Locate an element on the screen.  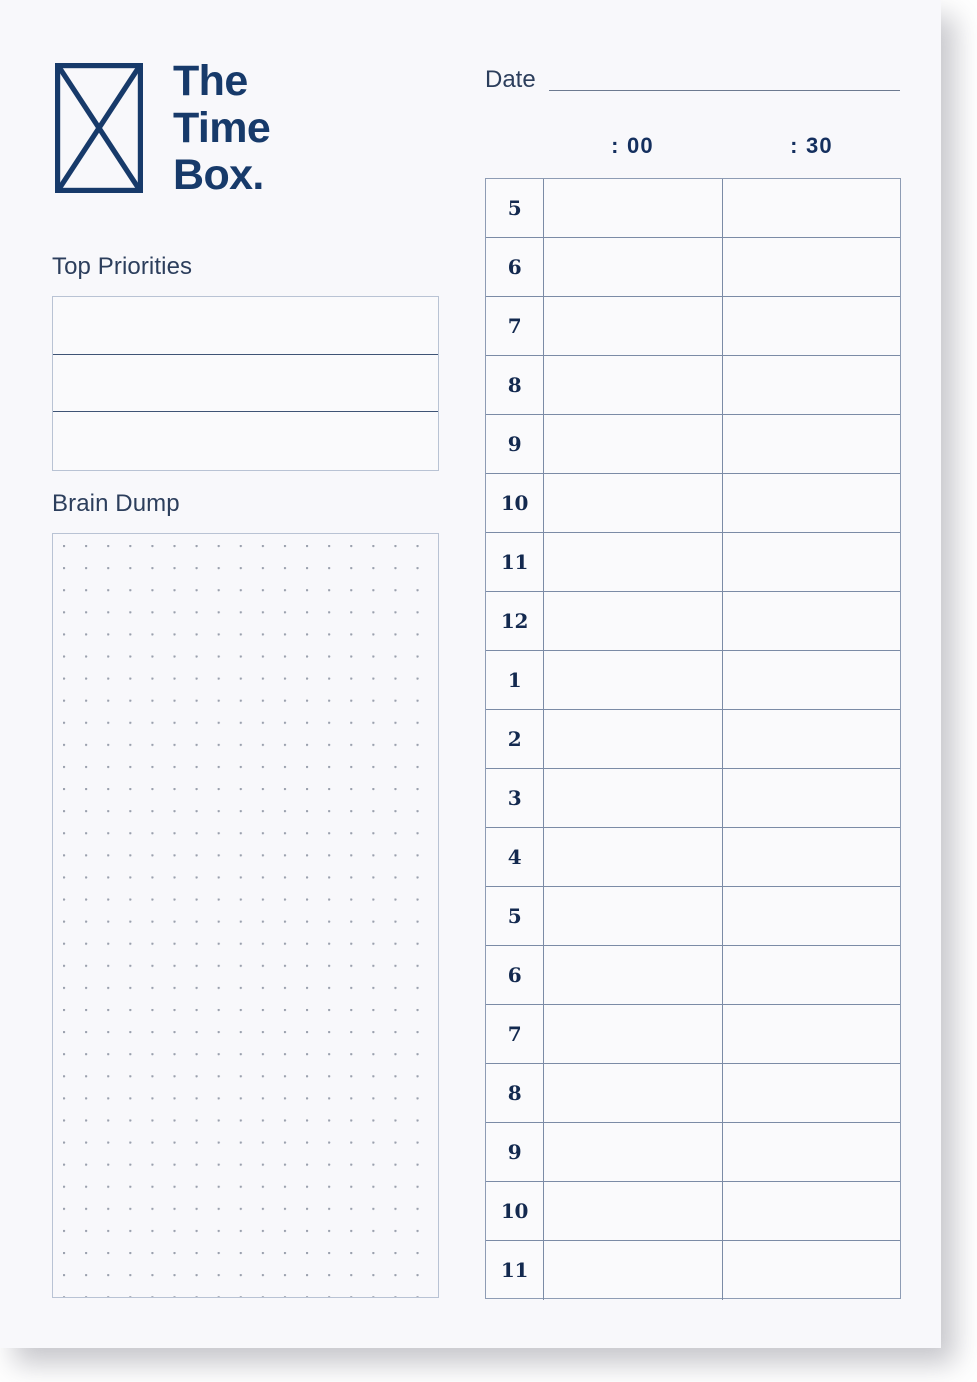
wordmark-line-3: Box. is located at coordinates (218, 175).